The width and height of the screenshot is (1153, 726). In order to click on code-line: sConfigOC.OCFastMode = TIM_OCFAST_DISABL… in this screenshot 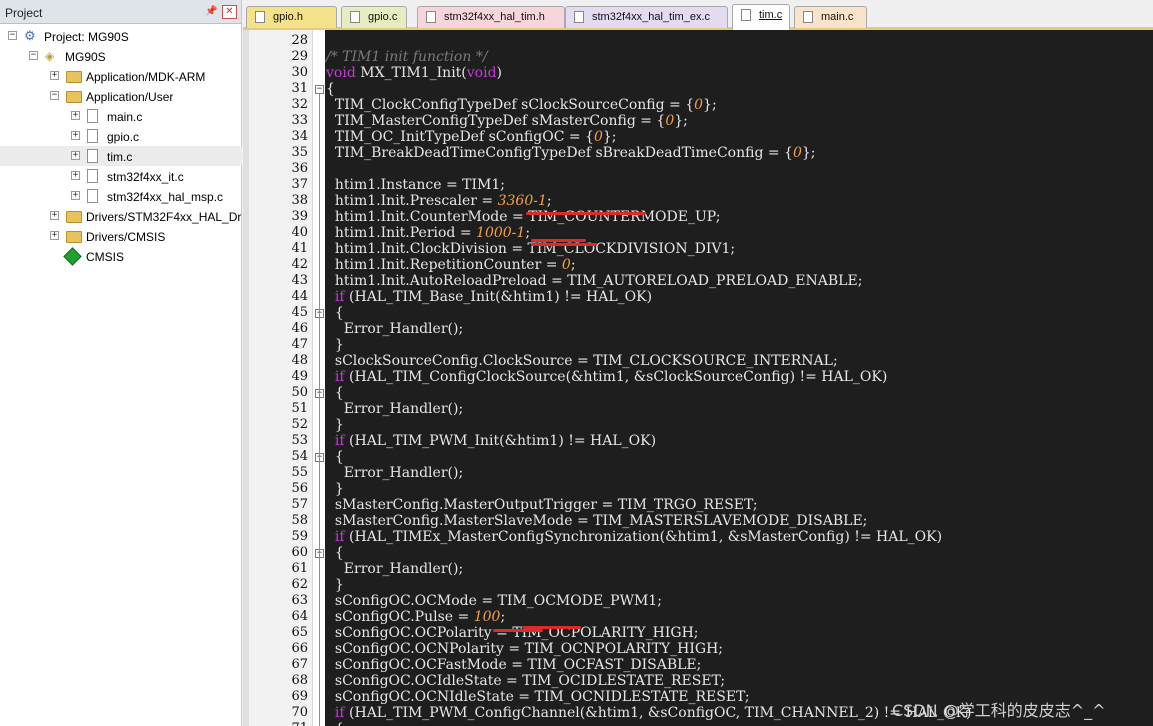, I will do `click(513, 665)`.